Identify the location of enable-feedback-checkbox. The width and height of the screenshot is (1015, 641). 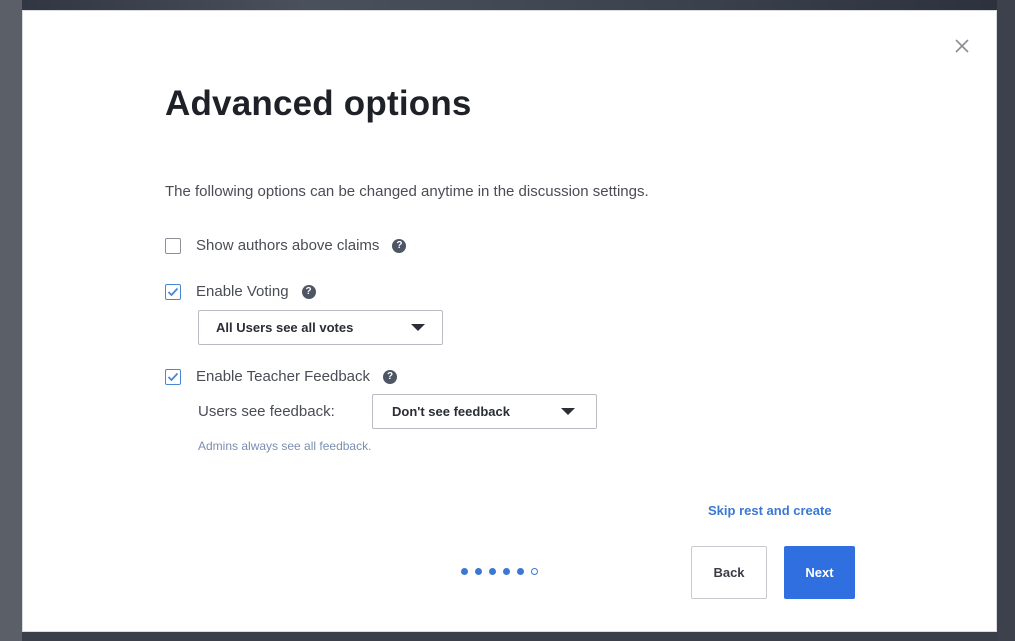
(173, 376).